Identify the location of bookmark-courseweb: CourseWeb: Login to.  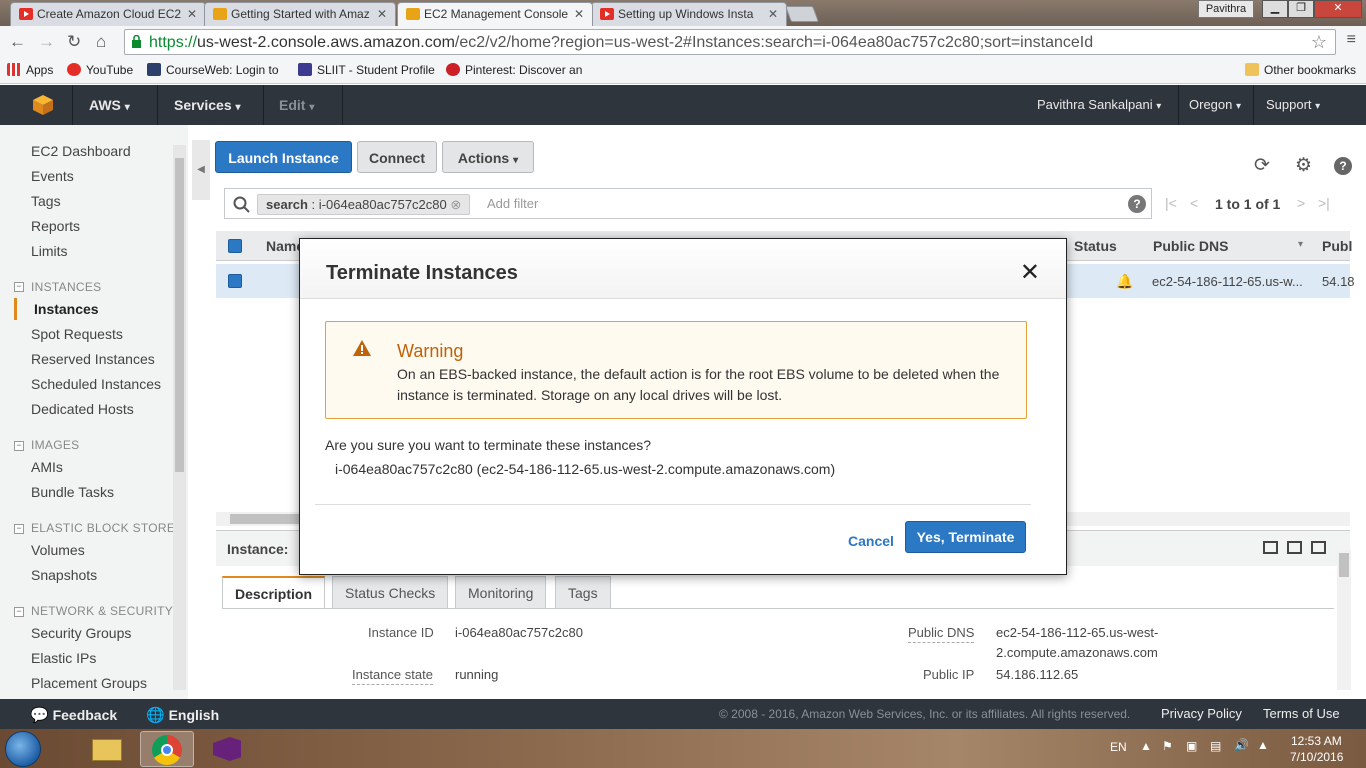
(213, 70).